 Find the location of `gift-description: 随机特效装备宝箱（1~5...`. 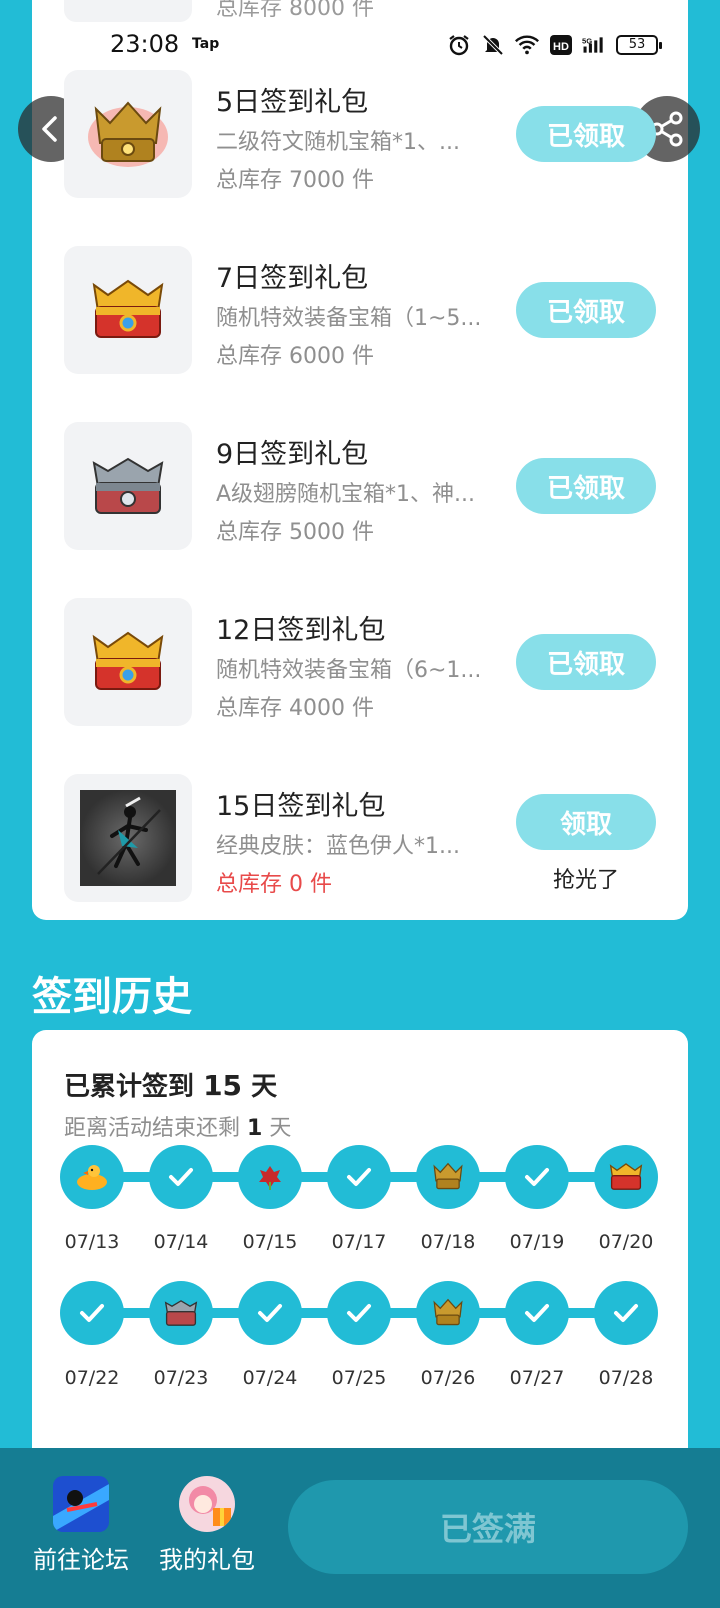

gift-description: 随机特效装备宝箱（1~5... is located at coordinates (349, 318).